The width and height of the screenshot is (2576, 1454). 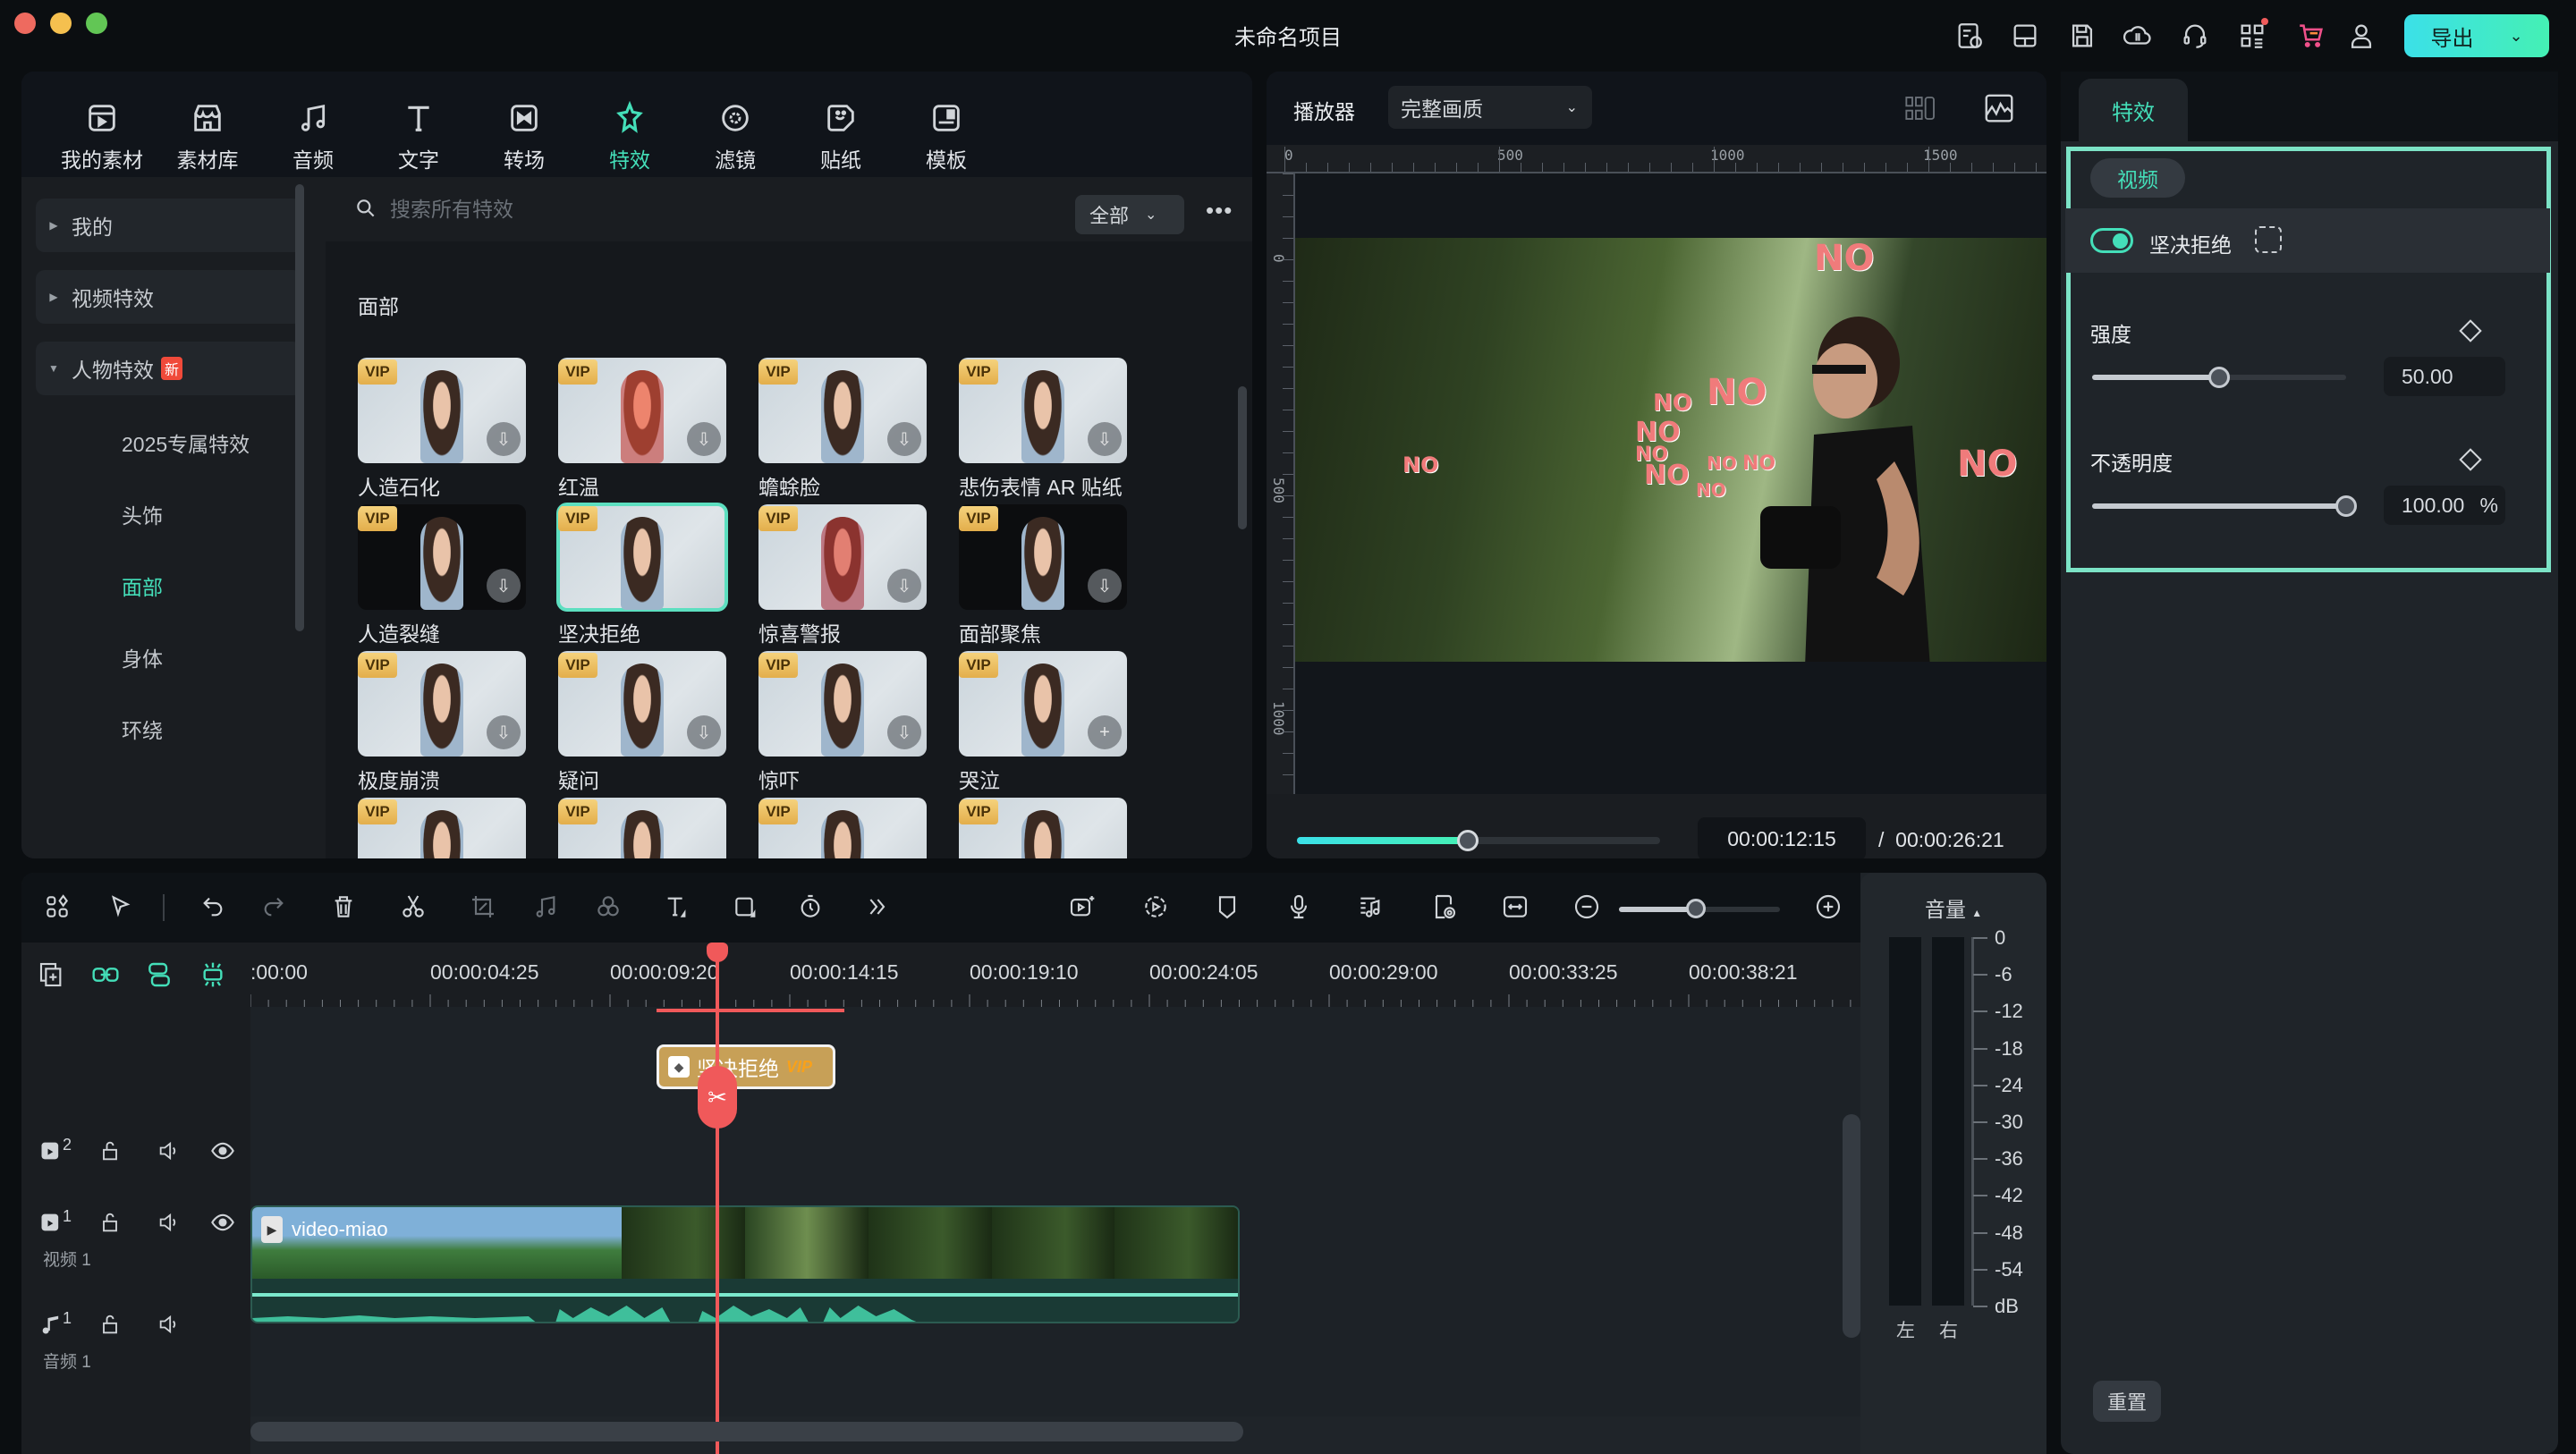 What do you see at coordinates (546, 907) in the screenshot?
I see `audio-edit-icon` at bounding box center [546, 907].